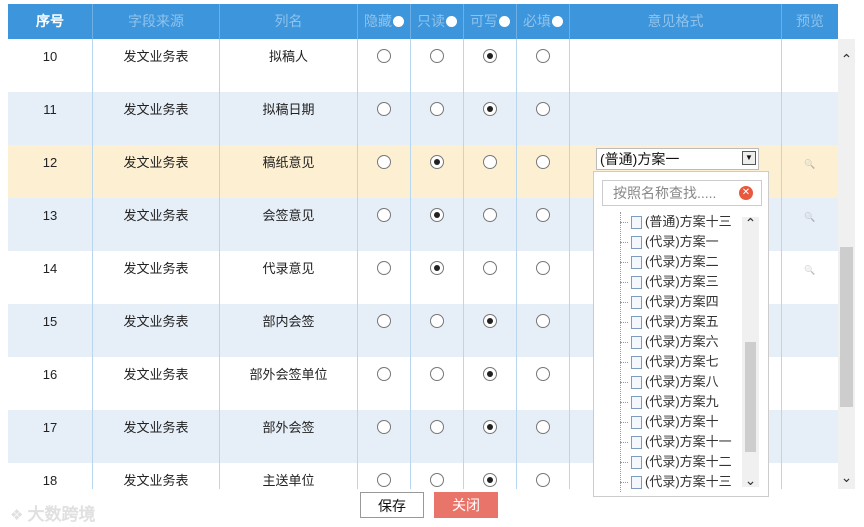 The image size is (864, 527). I want to click on scheme-option: (代录)方案三, so click(669, 282).